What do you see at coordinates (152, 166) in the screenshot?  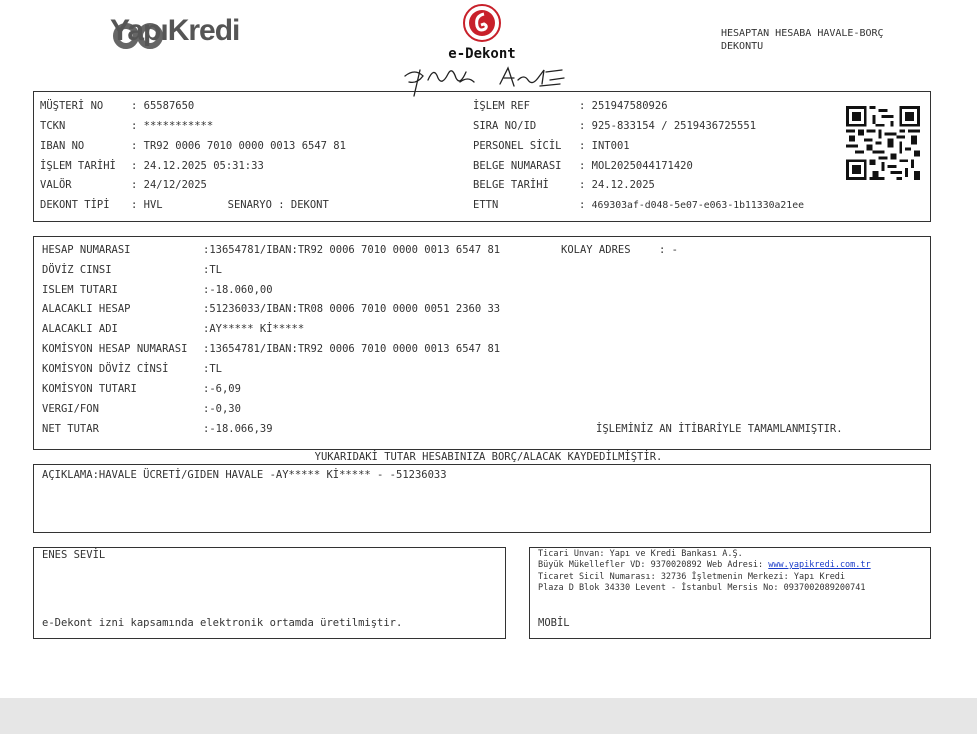 I see `info-row: İŞLEM TARİHİ: 24.12.2025 05:31:33` at bounding box center [152, 166].